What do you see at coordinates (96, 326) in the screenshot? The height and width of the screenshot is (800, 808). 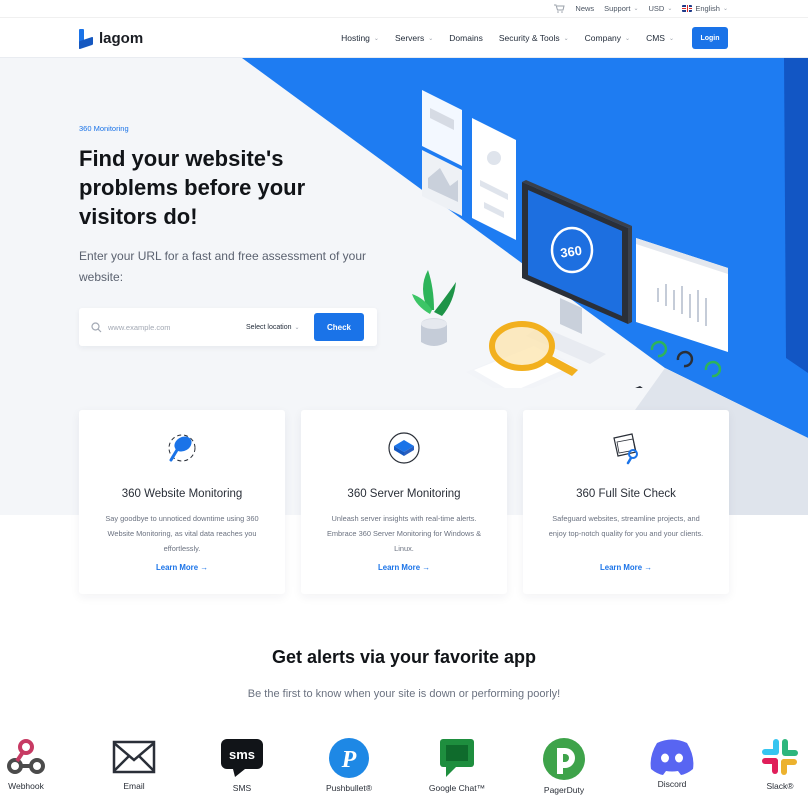 I see `search-icon` at bounding box center [96, 326].